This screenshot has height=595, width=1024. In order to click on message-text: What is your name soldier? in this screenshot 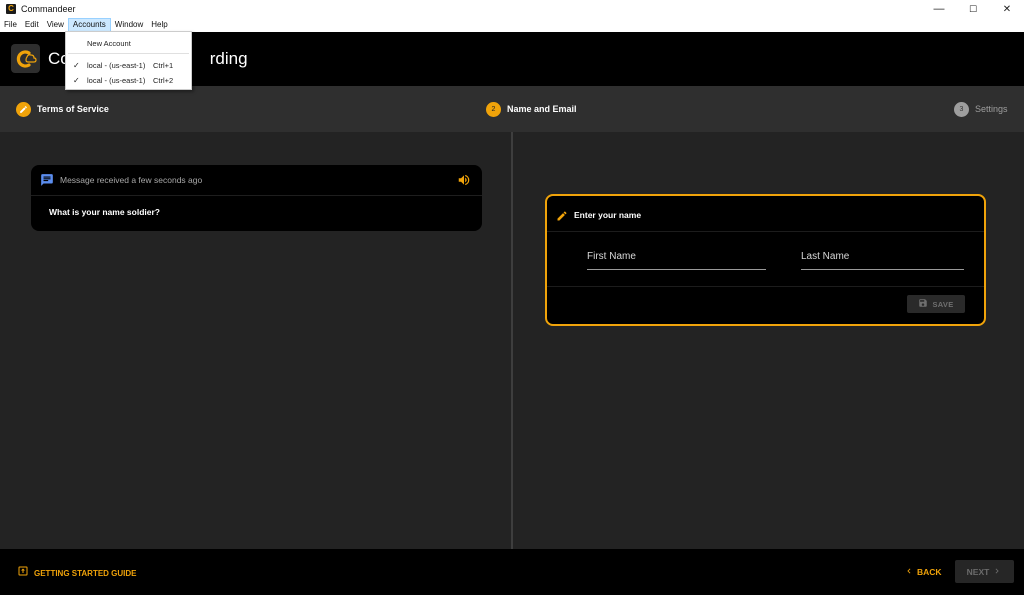, I will do `click(104, 212)`.